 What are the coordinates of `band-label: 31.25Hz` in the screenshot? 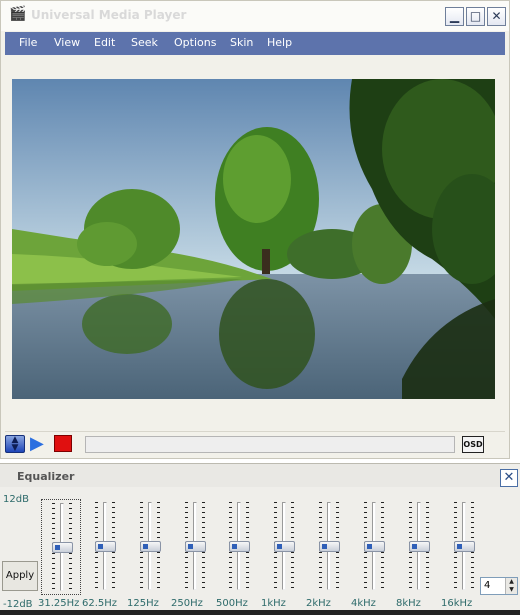 It's located at (59, 603).